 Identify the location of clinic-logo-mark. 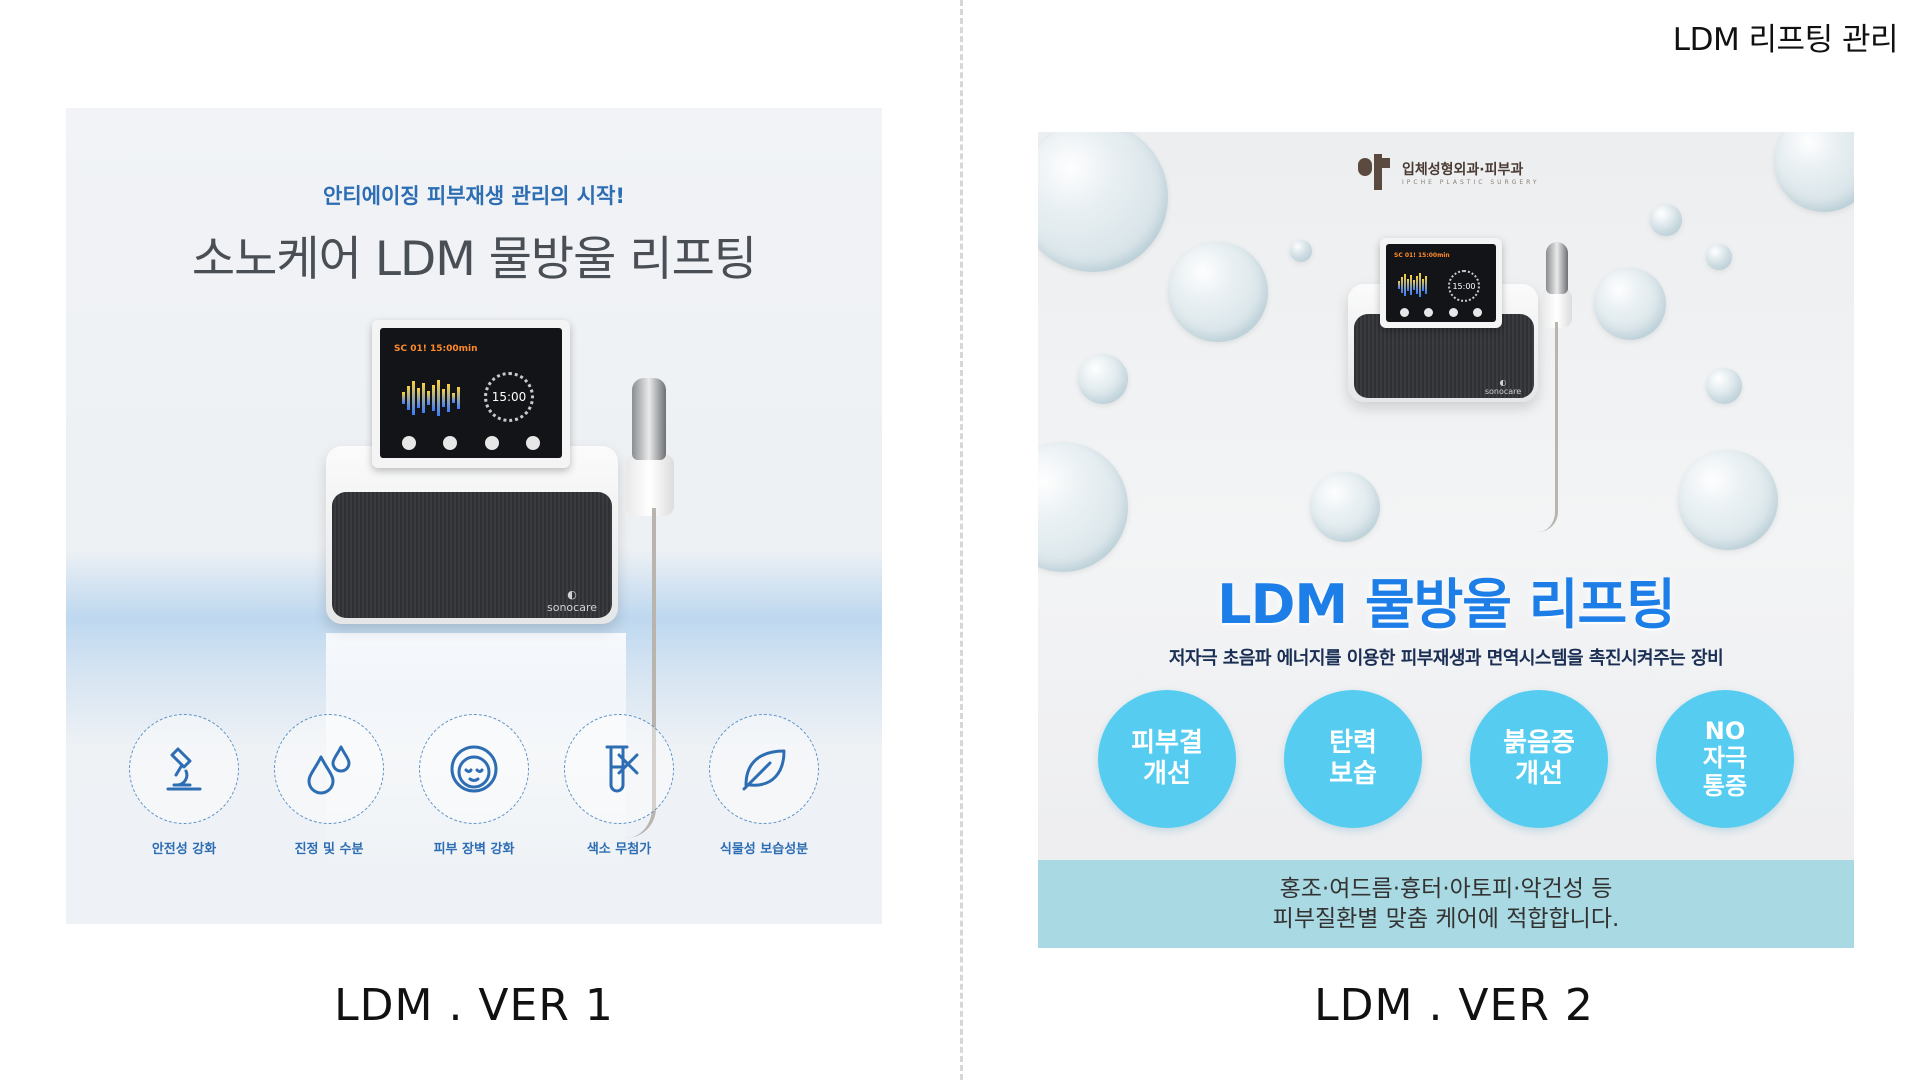
(1374, 172).